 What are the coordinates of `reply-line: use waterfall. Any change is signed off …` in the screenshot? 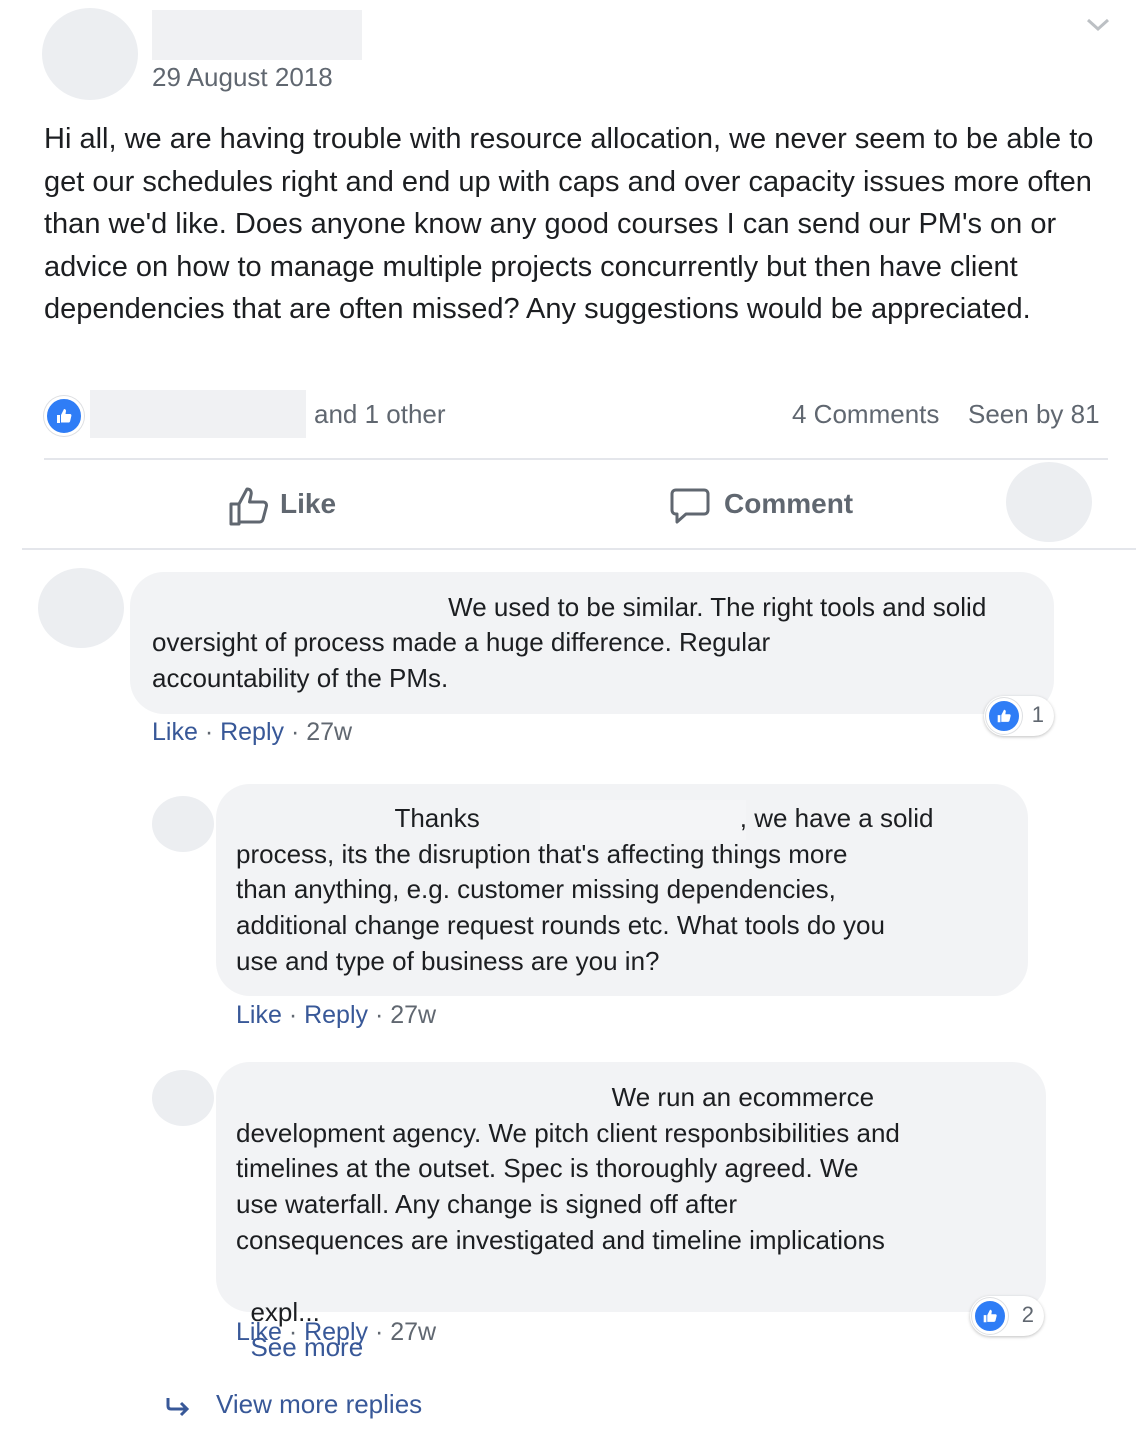 It's located at (487, 1204).